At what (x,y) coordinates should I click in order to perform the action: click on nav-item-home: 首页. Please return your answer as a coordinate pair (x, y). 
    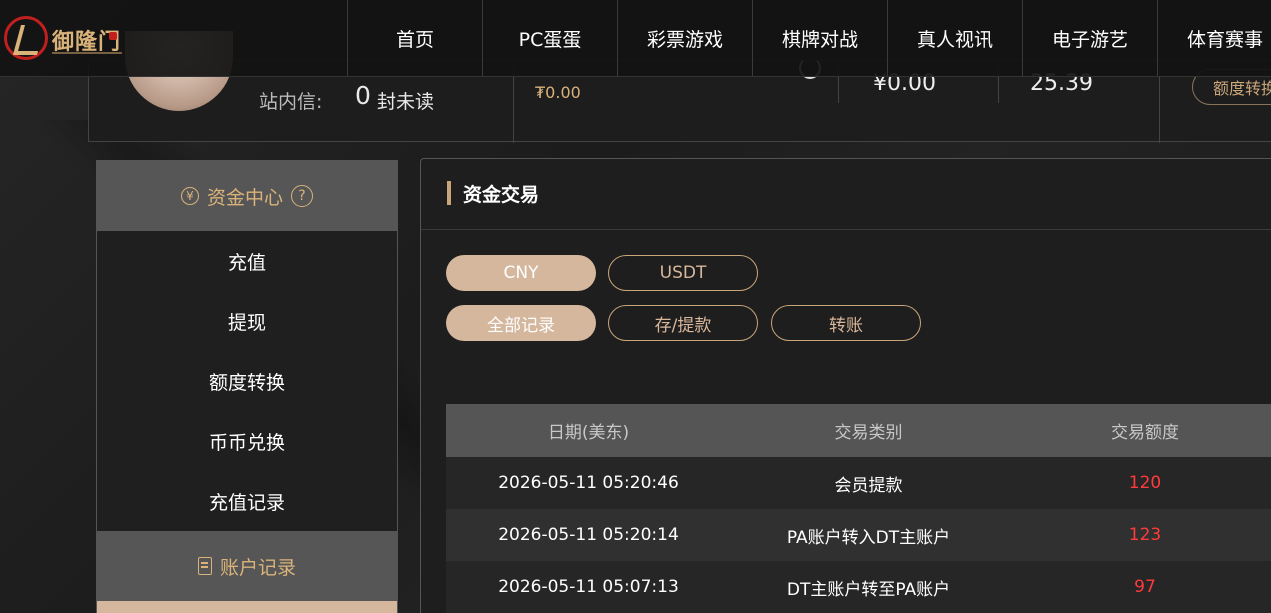
    Looking at the image, I should click on (414, 38).